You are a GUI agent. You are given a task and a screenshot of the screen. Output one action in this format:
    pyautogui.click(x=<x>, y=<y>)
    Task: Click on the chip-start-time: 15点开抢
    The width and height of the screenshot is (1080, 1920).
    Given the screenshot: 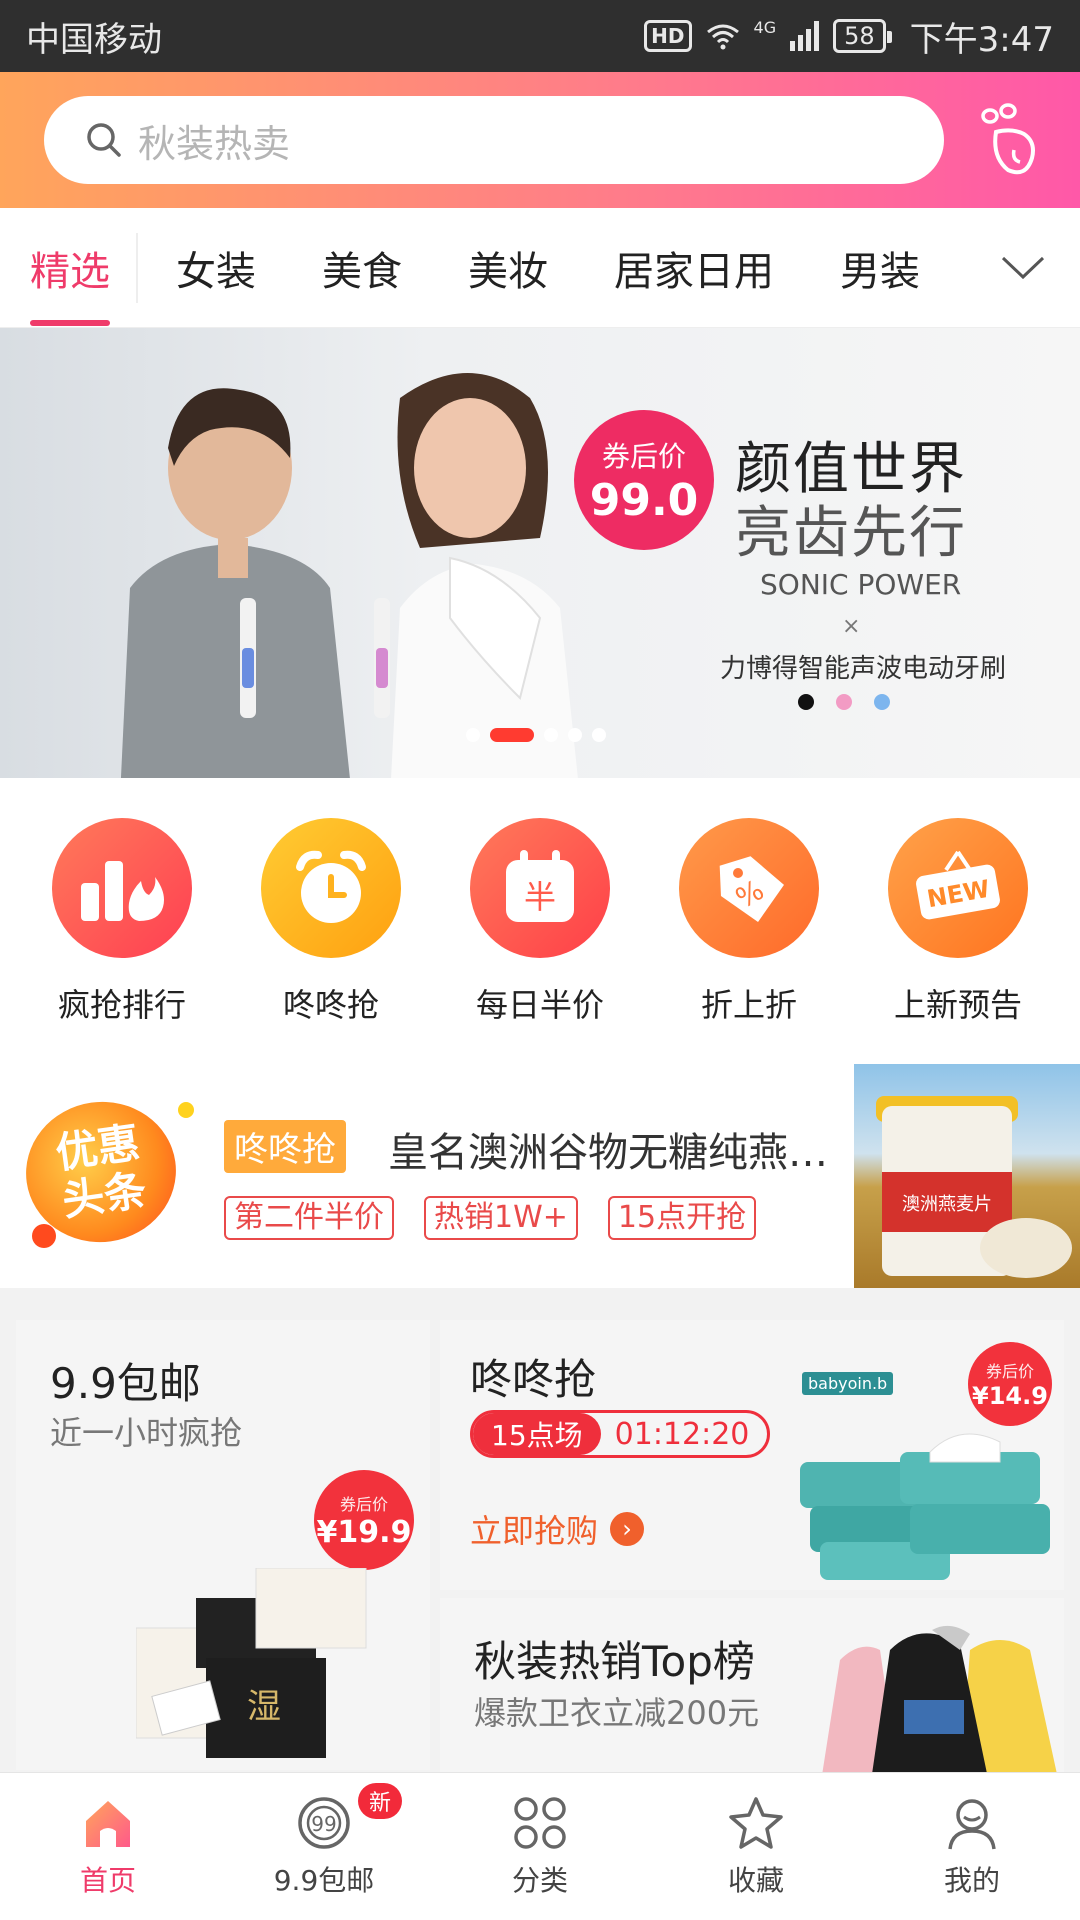 What is the action you would take?
    pyautogui.click(x=682, y=1218)
    